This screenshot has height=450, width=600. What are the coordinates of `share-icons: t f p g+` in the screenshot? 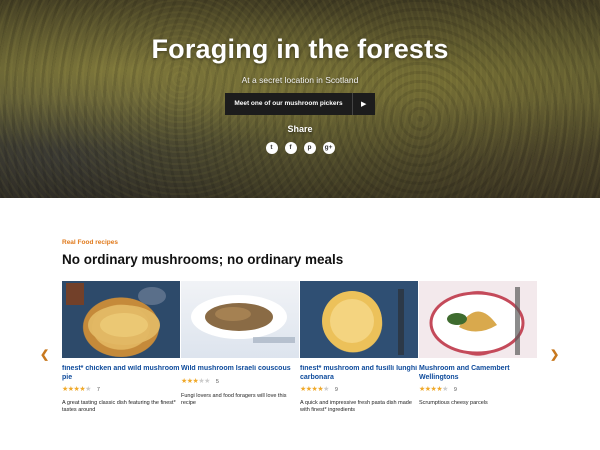 It's located at (300, 148).